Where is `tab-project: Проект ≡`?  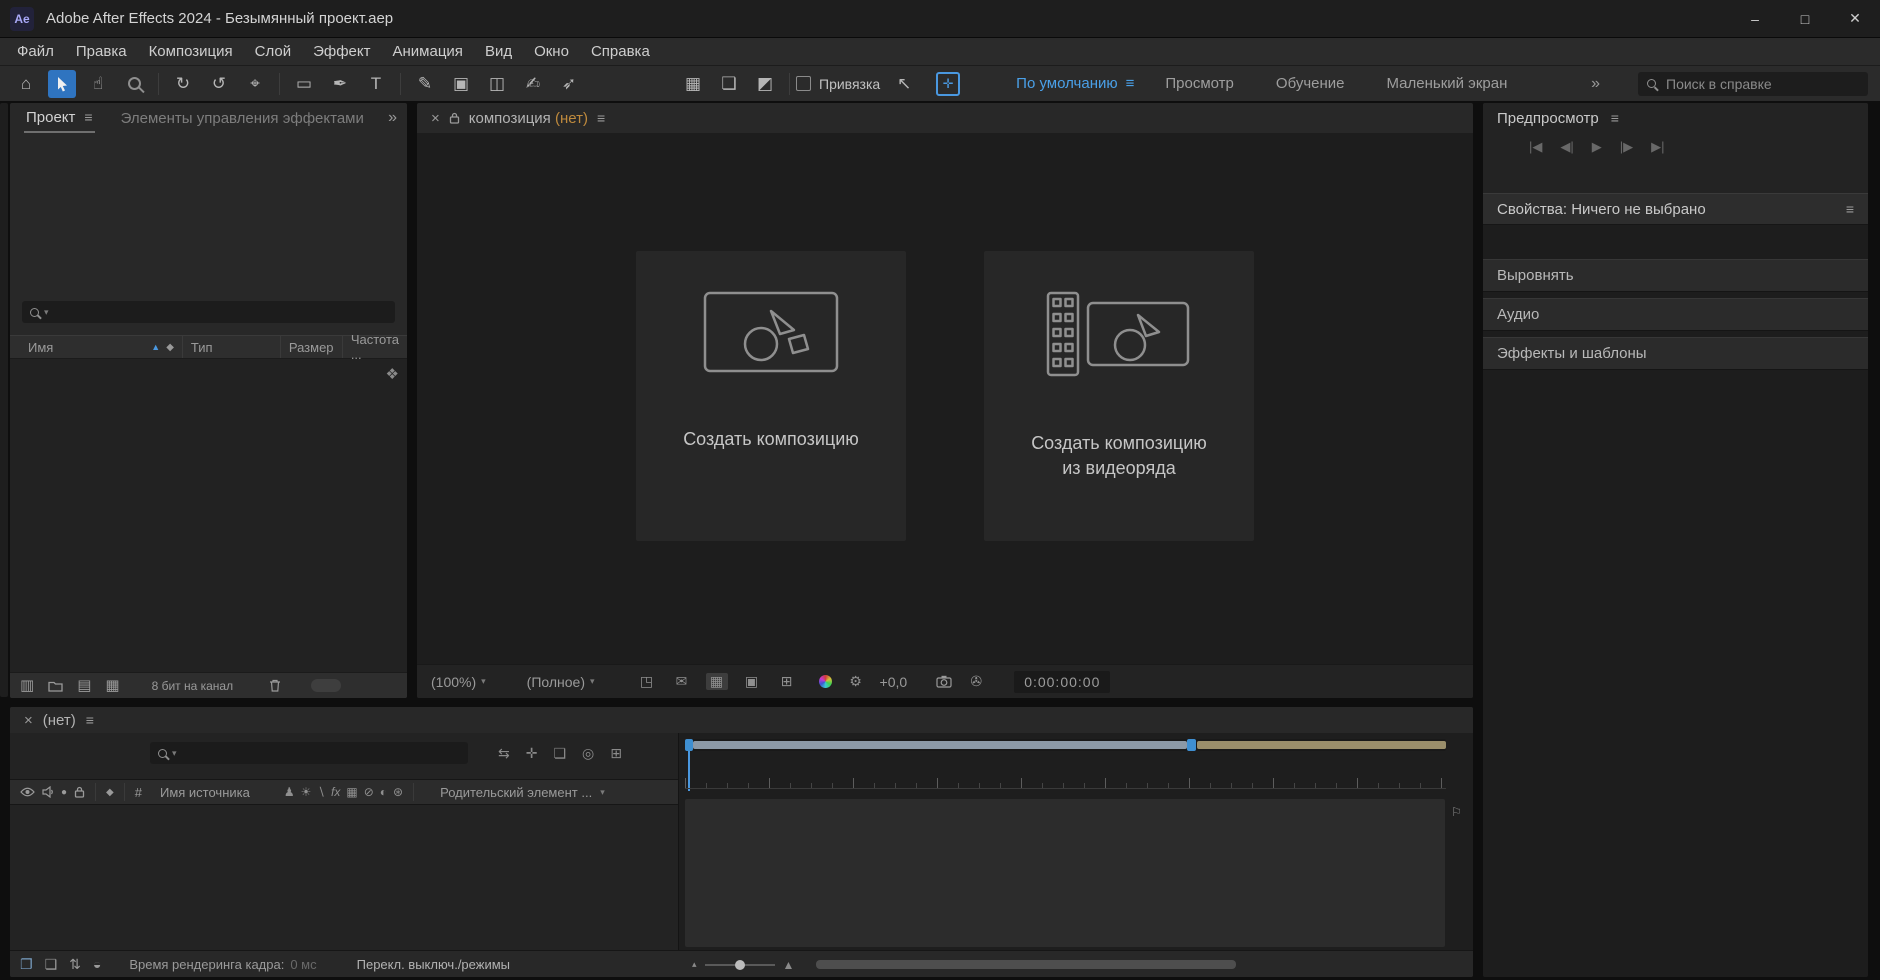 tab-project: Проект ≡ is located at coordinates (59, 118).